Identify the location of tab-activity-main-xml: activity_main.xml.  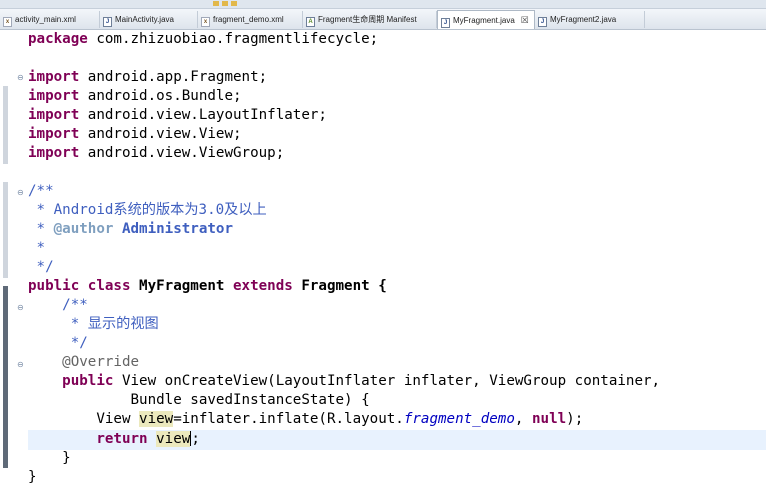
(50, 19).